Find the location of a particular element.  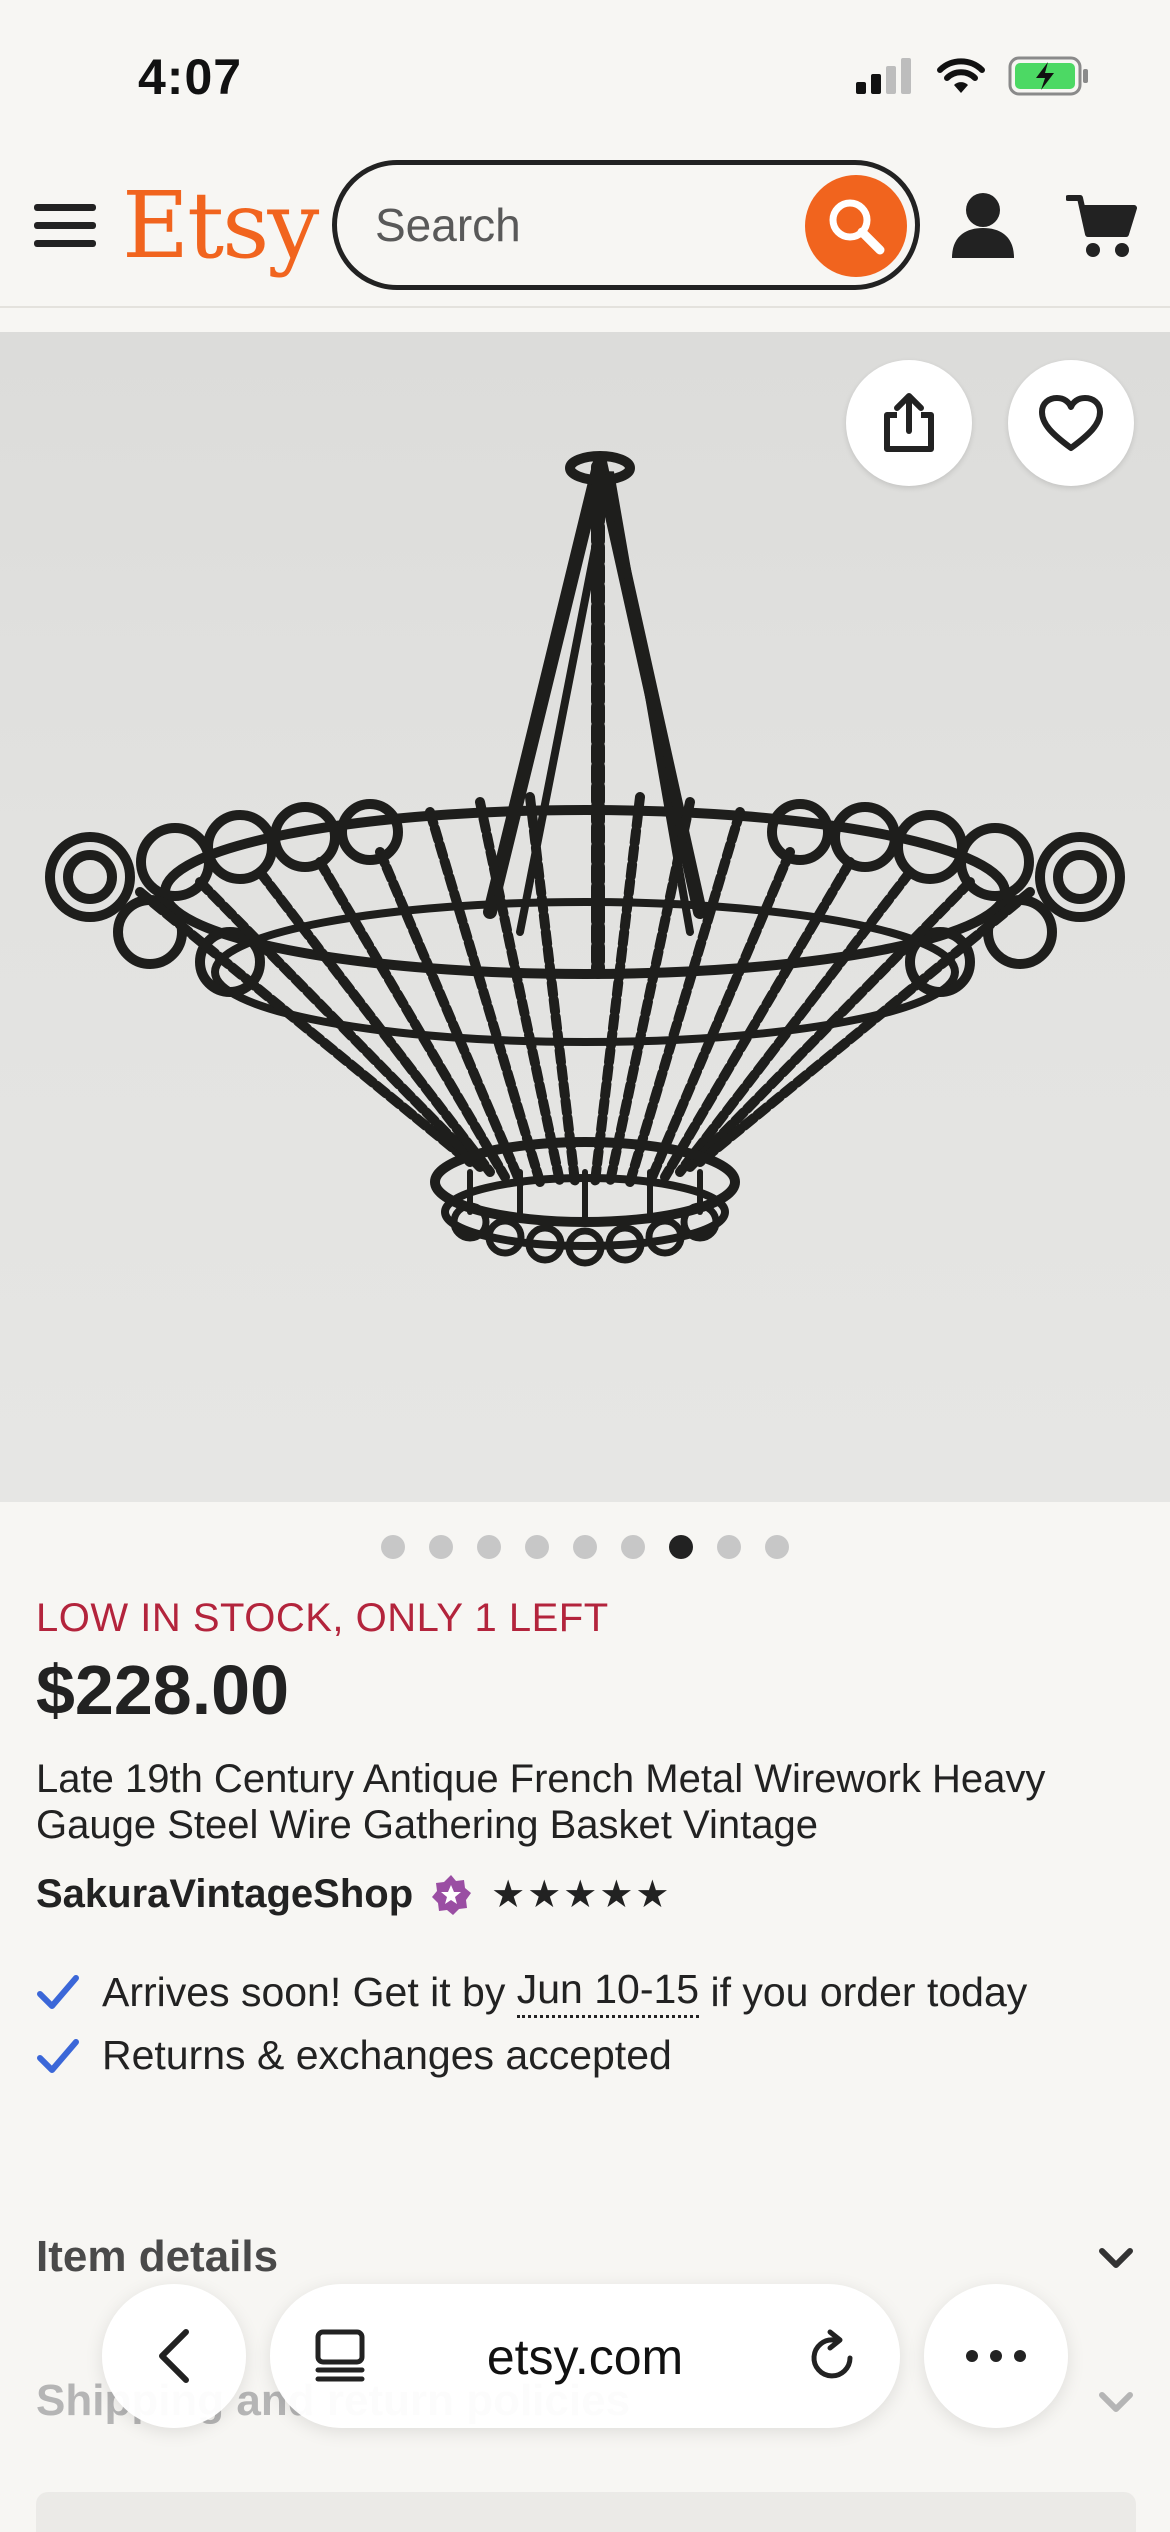

browser-more-button is located at coordinates (996, 2356).